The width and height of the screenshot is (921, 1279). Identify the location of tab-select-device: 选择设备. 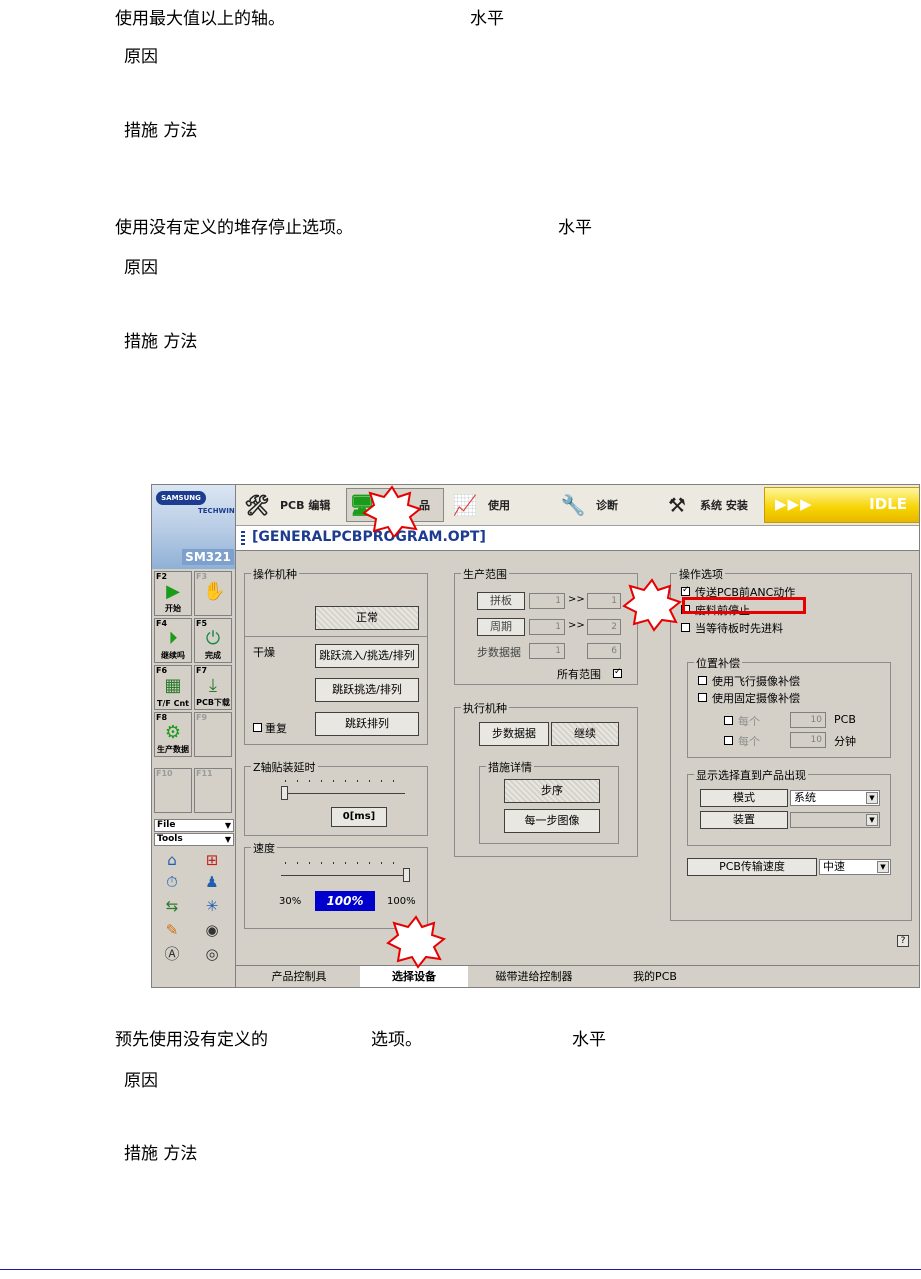
(414, 976).